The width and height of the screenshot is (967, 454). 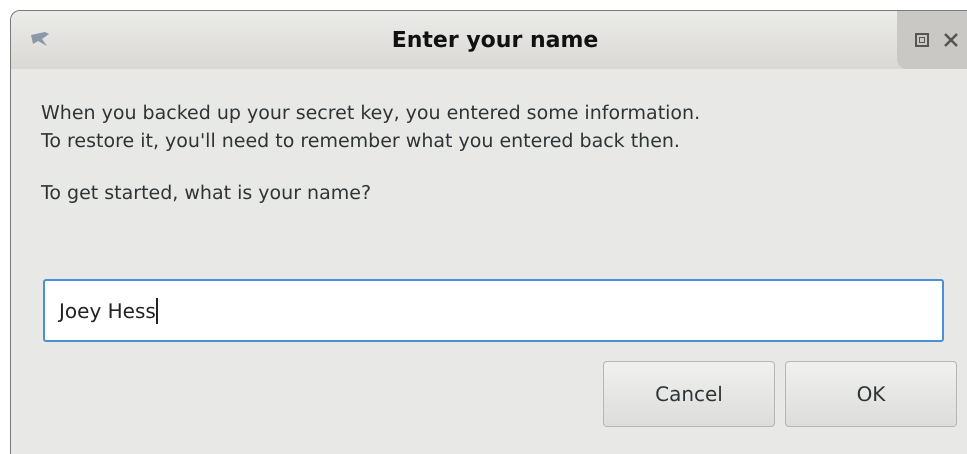 I want to click on message-text: When you backed up your secret key, you entered some information., so click(x=370, y=113).